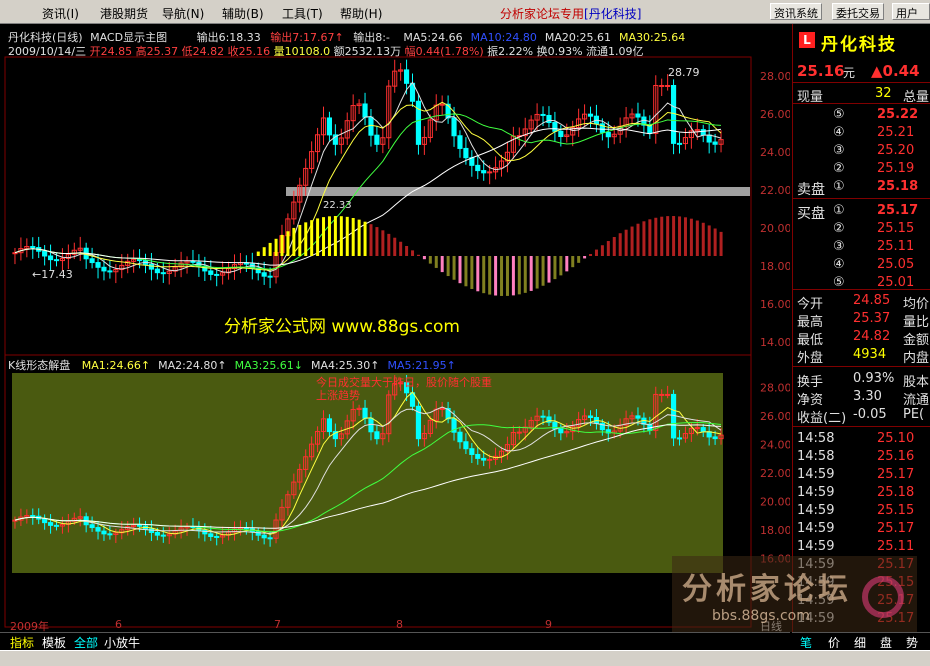 The image size is (930, 666). What do you see at coordinates (898, 210) in the screenshot?
I see `bid-price: 25.17` at bounding box center [898, 210].